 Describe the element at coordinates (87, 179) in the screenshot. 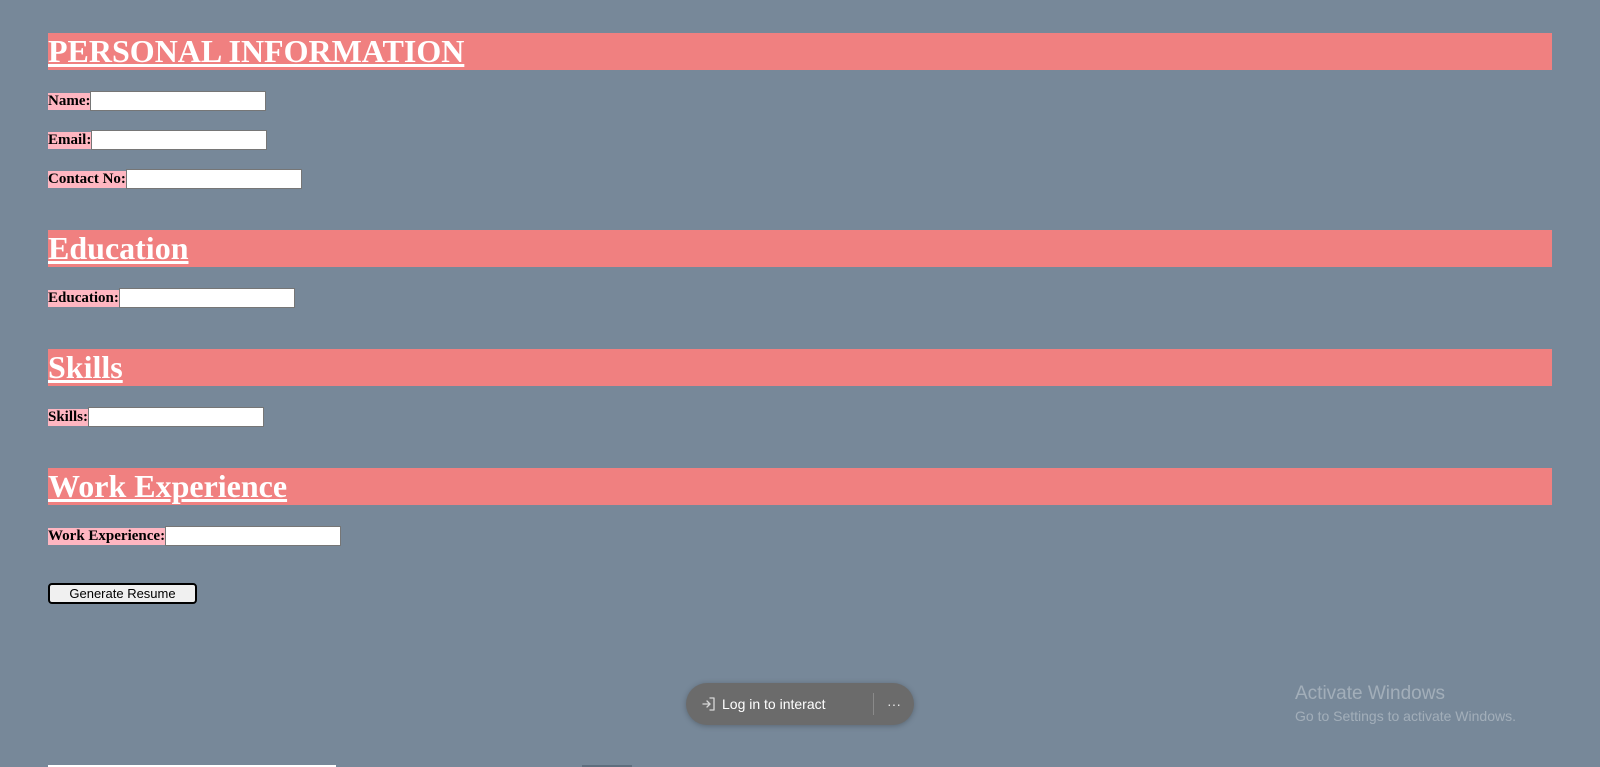

I see `contact-label: Contact No:` at that location.